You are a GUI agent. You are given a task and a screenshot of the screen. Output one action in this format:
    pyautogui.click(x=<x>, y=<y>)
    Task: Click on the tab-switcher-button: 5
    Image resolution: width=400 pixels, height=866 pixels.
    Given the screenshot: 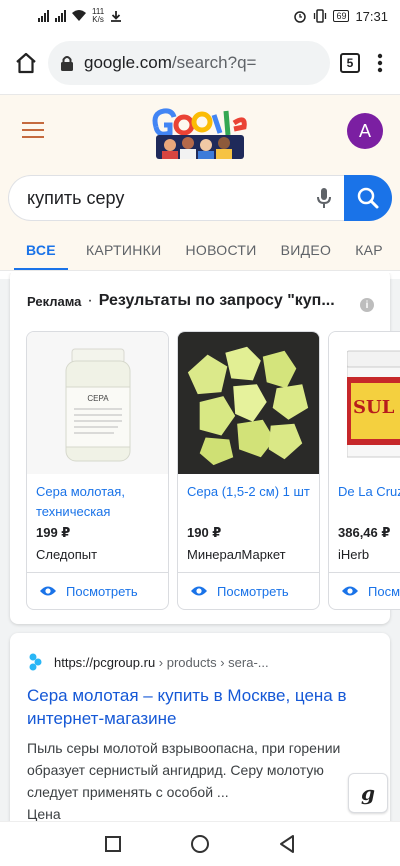 What is the action you would take?
    pyautogui.click(x=350, y=63)
    